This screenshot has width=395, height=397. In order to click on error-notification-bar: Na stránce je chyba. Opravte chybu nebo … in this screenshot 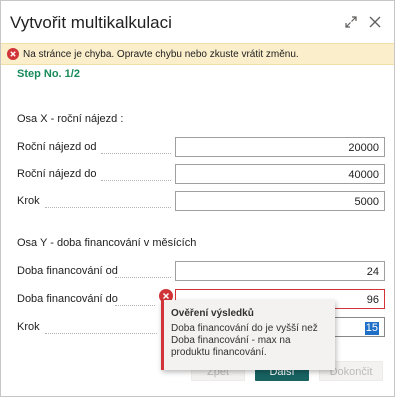, I will do `click(197, 54)`.